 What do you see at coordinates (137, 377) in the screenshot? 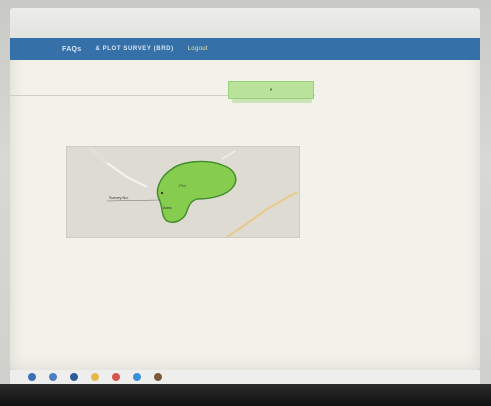
I see `edge-icon` at bounding box center [137, 377].